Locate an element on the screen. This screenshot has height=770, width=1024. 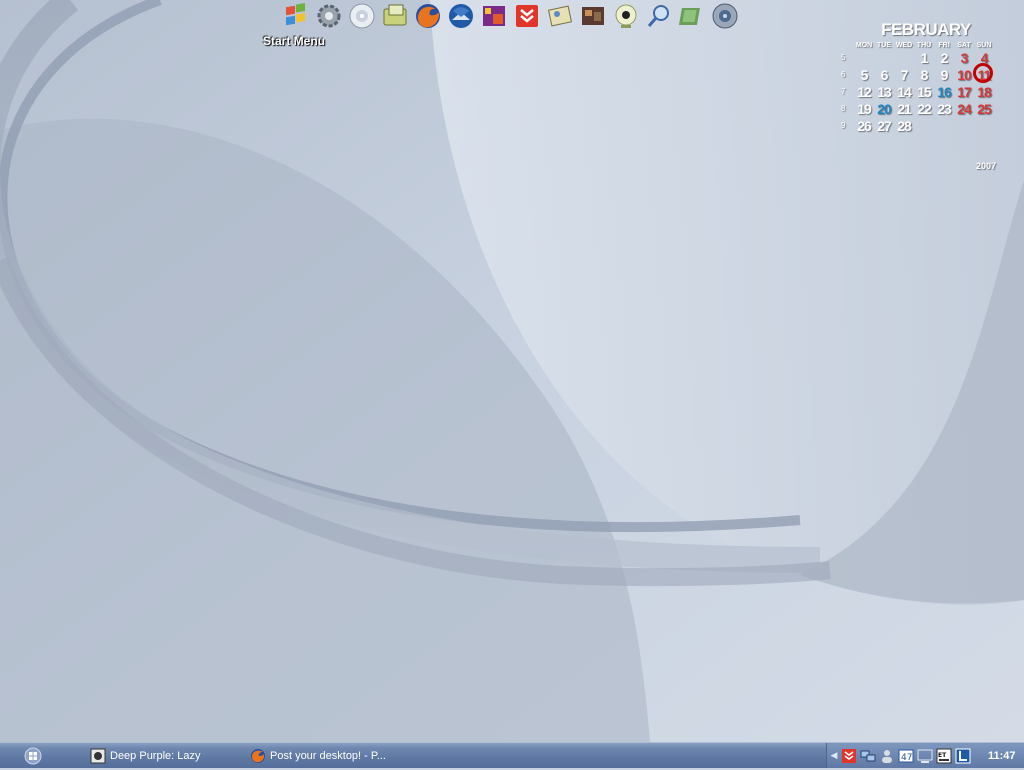
calendar-day: 25 is located at coordinates (984, 108).